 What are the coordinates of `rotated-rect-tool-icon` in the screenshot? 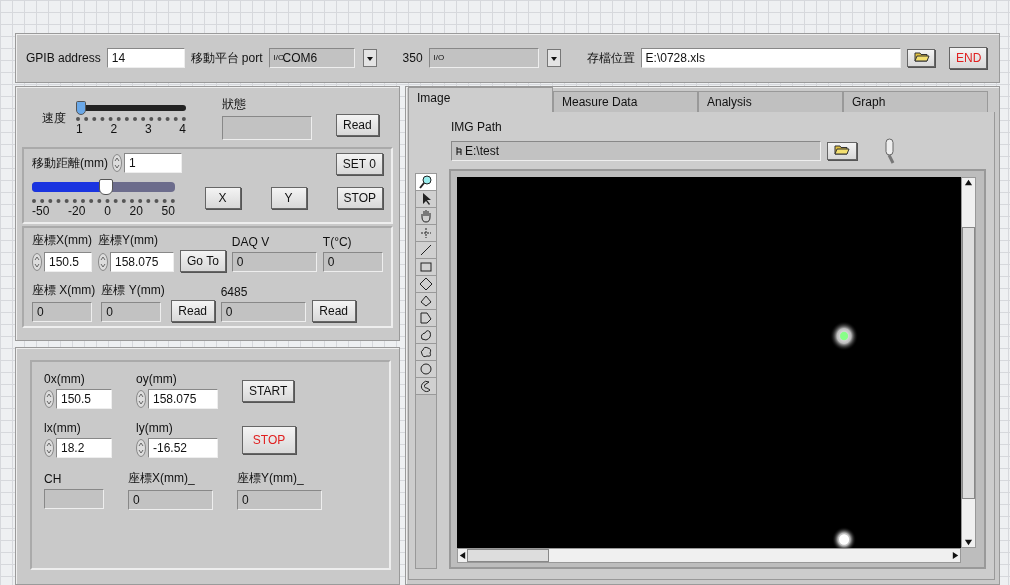 It's located at (426, 284).